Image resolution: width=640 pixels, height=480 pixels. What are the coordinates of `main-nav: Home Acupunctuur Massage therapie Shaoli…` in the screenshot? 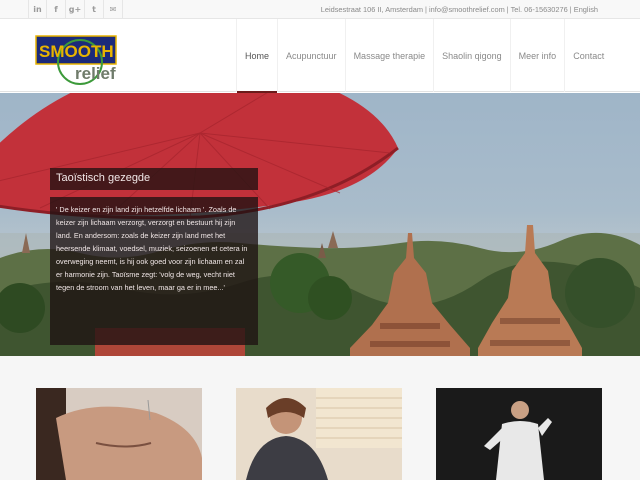 It's located at (424, 56).